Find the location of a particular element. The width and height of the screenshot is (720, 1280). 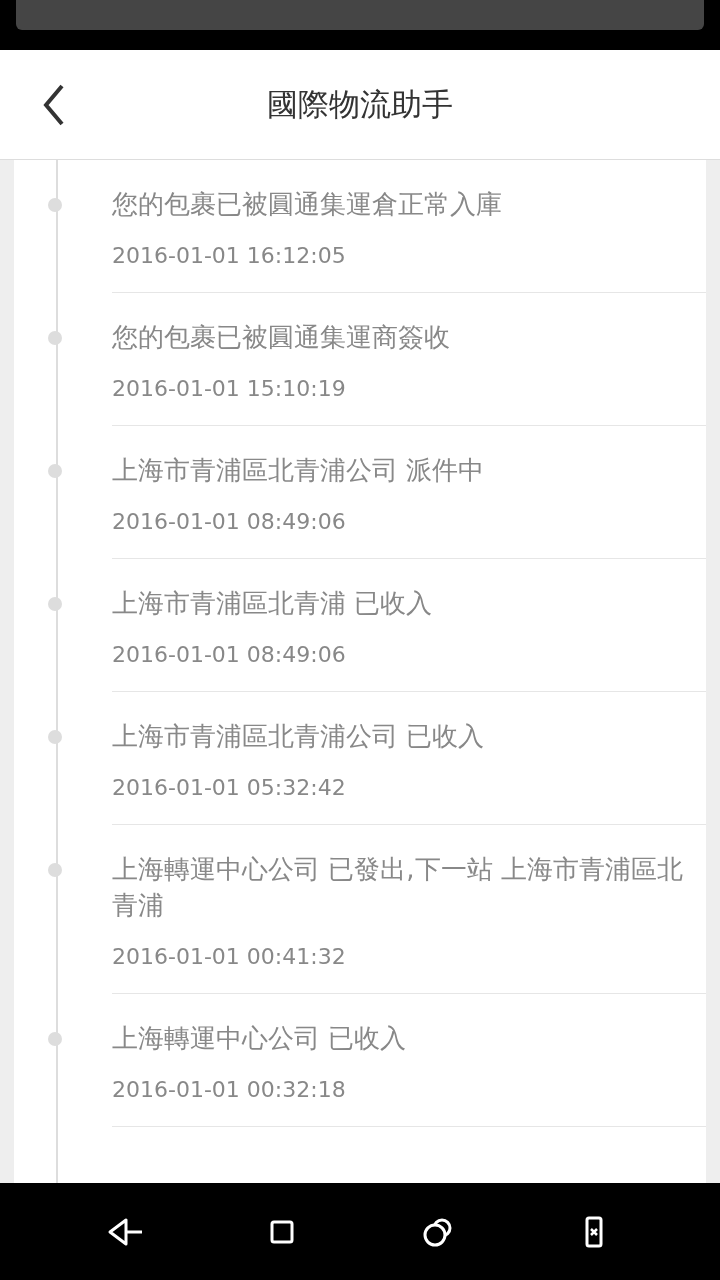

event-description: 您的包裹已被圓通集運商簽收 is located at coordinates (281, 337).